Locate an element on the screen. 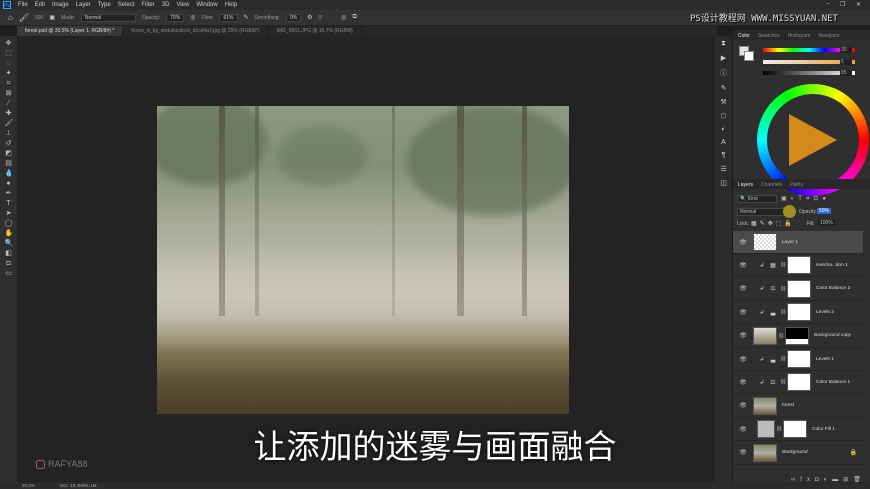  tab-histogram: Histogram is located at coordinates (799, 36).